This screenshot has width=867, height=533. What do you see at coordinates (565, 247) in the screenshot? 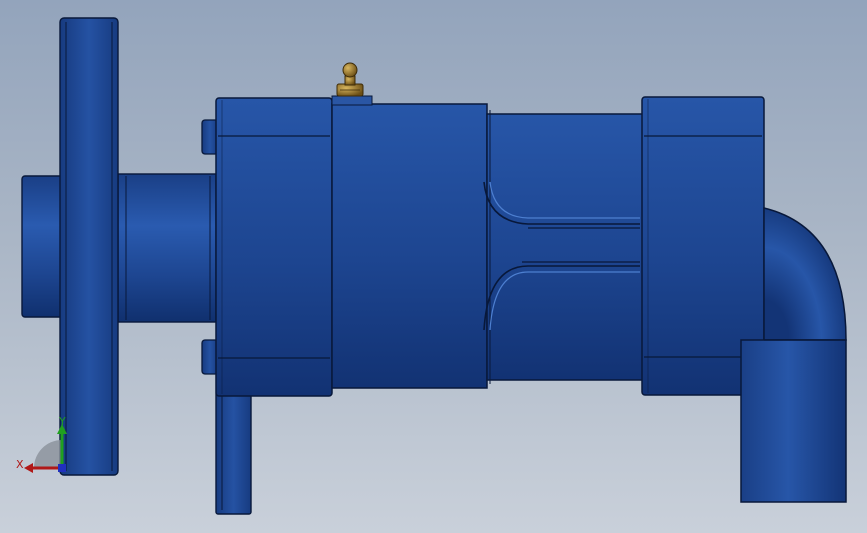
I see `barrel-section` at bounding box center [565, 247].